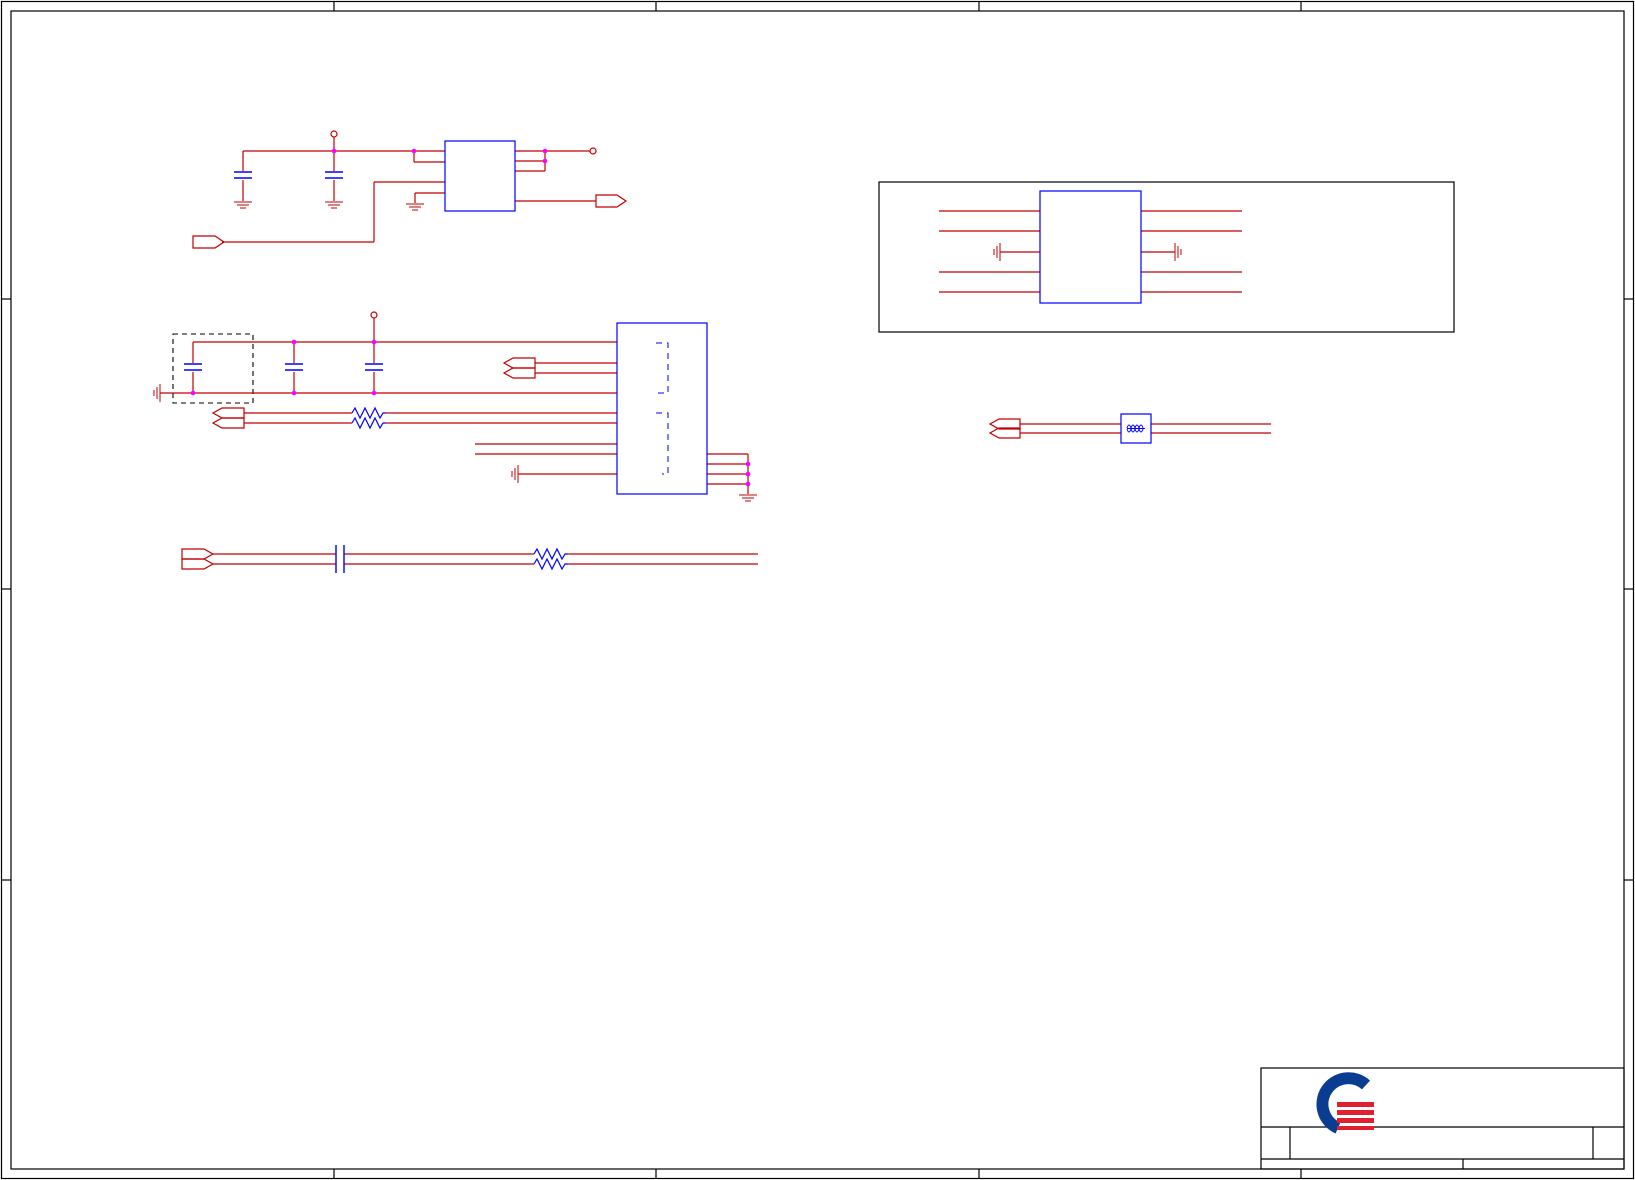 This screenshot has width=1635, height=1180. What do you see at coordinates (1135, 428) in the screenshot?
I see `choke-coil-icon` at bounding box center [1135, 428].